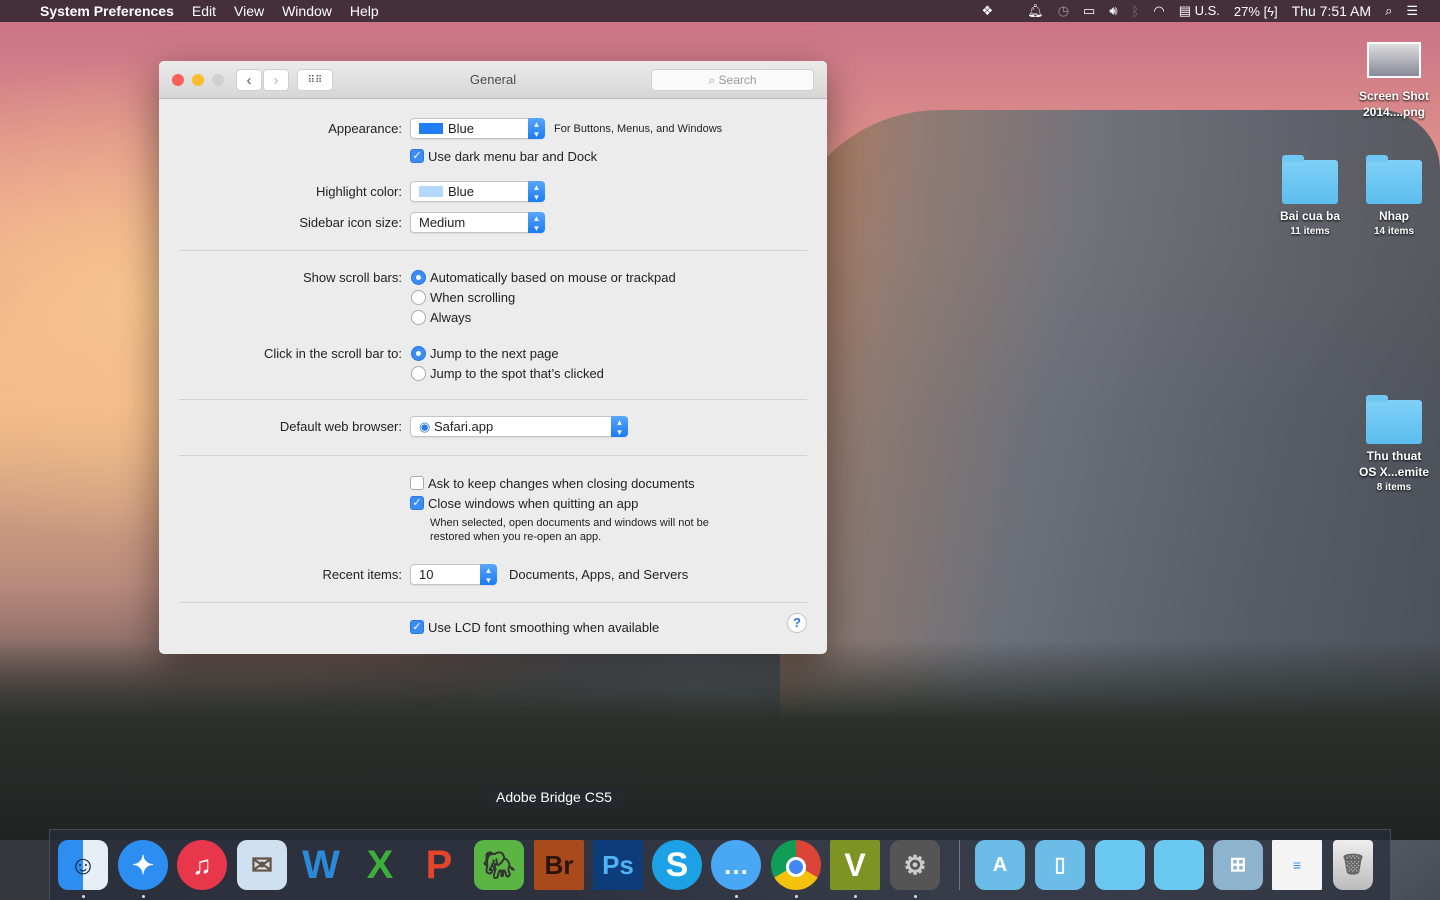  Describe the element at coordinates (321, 865) in the screenshot. I see `word-icon: W` at that location.